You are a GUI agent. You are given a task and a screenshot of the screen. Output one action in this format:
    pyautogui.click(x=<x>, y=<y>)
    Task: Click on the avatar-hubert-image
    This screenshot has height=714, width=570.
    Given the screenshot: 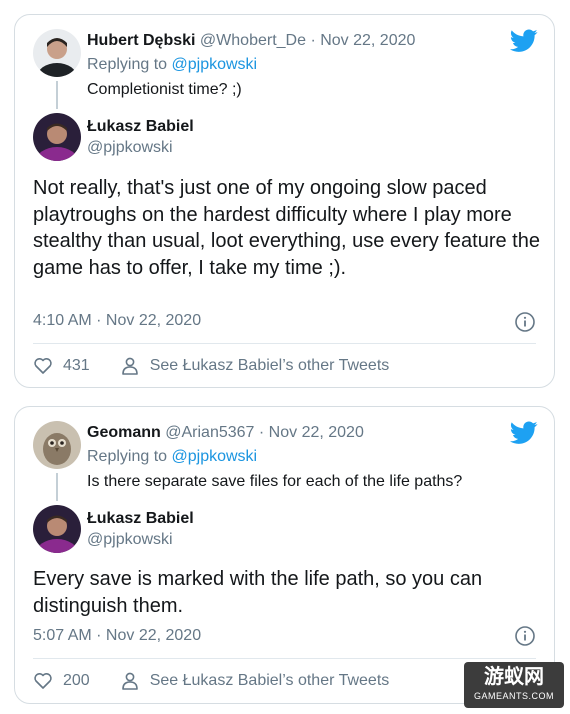 What is the action you would take?
    pyautogui.click(x=57, y=53)
    